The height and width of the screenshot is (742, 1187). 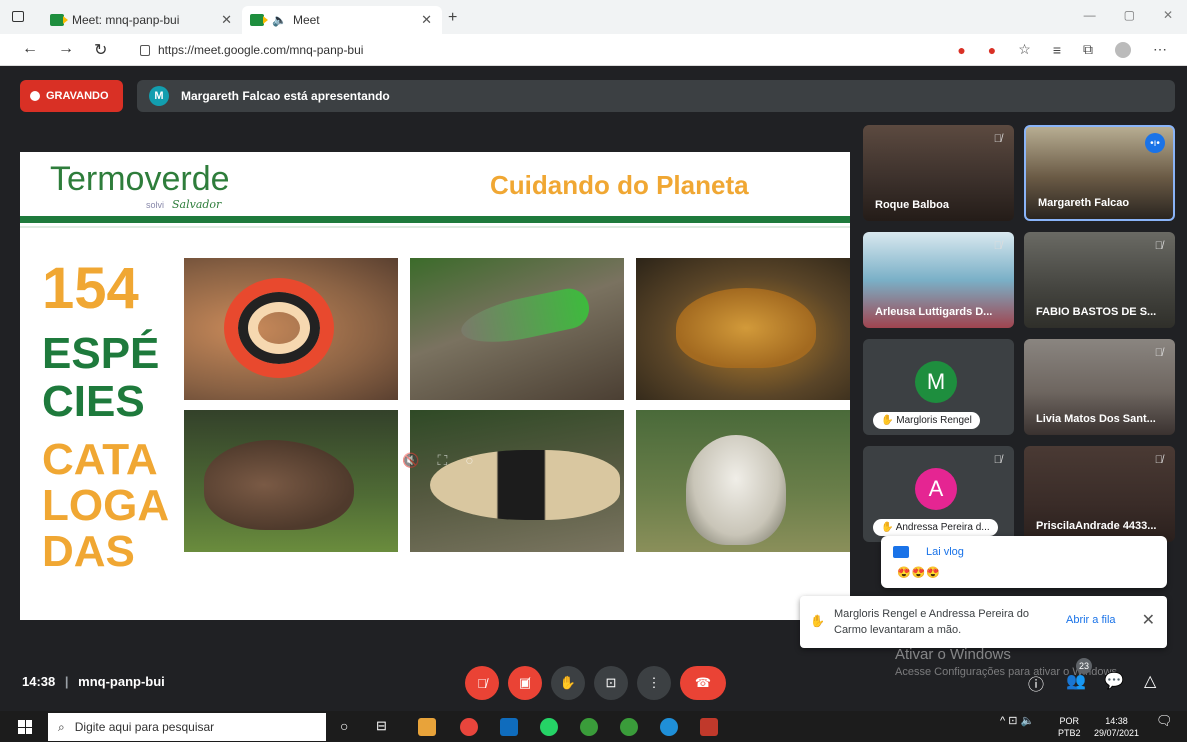 I want to click on camera-toggle-button: ▣̸, so click(x=525, y=683).